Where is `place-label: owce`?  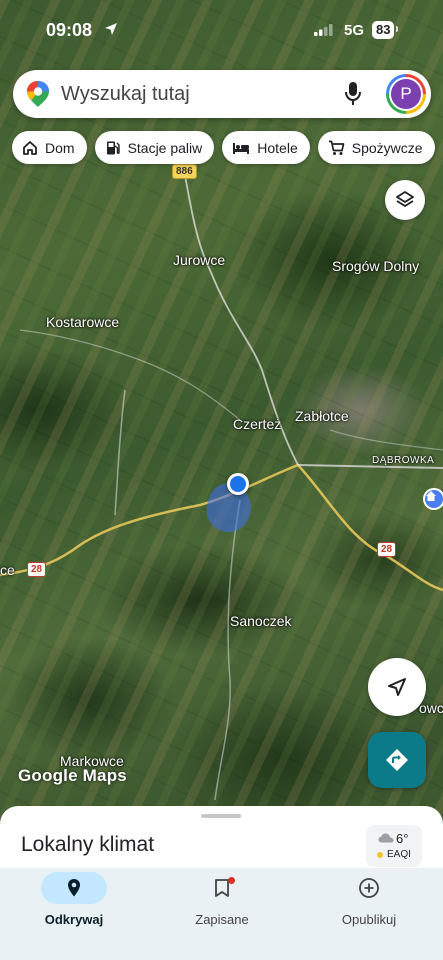 place-label: owce is located at coordinates (431, 708).